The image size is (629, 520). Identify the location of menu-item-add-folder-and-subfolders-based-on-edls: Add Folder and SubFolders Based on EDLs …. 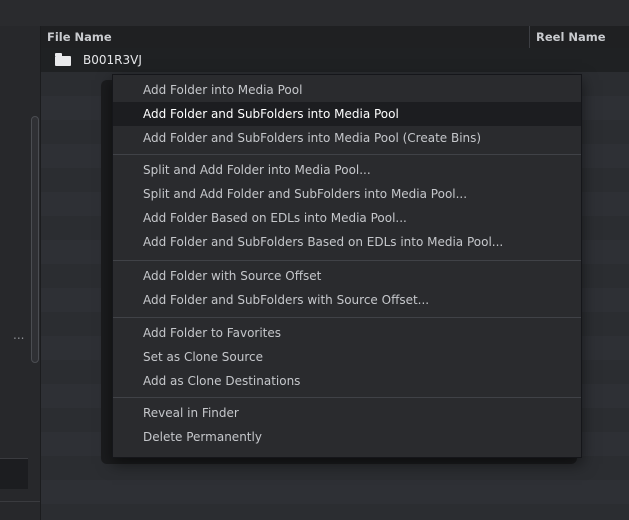
(347, 242).